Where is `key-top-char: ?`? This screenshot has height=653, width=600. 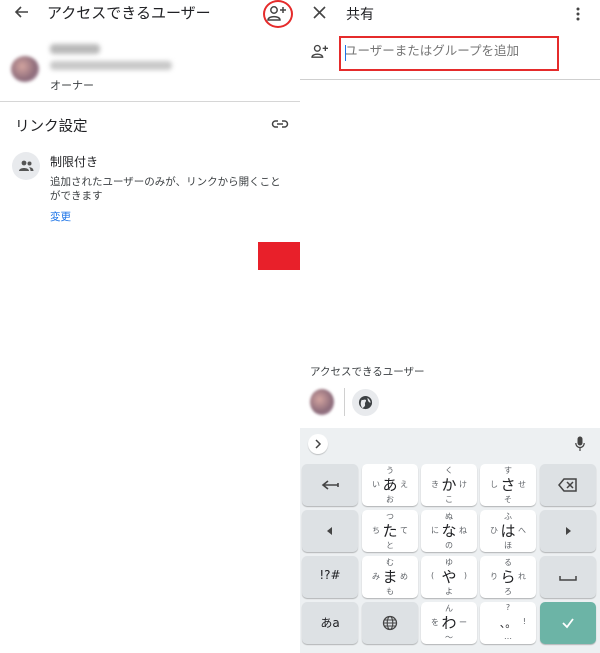
key-top-char: ? is located at coordinates (508, 607).